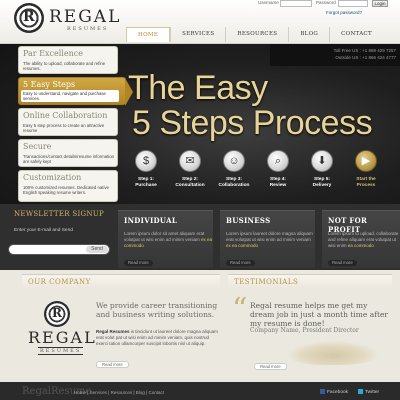  I want to click on twitter-link: Twitter, so click(368, 392).